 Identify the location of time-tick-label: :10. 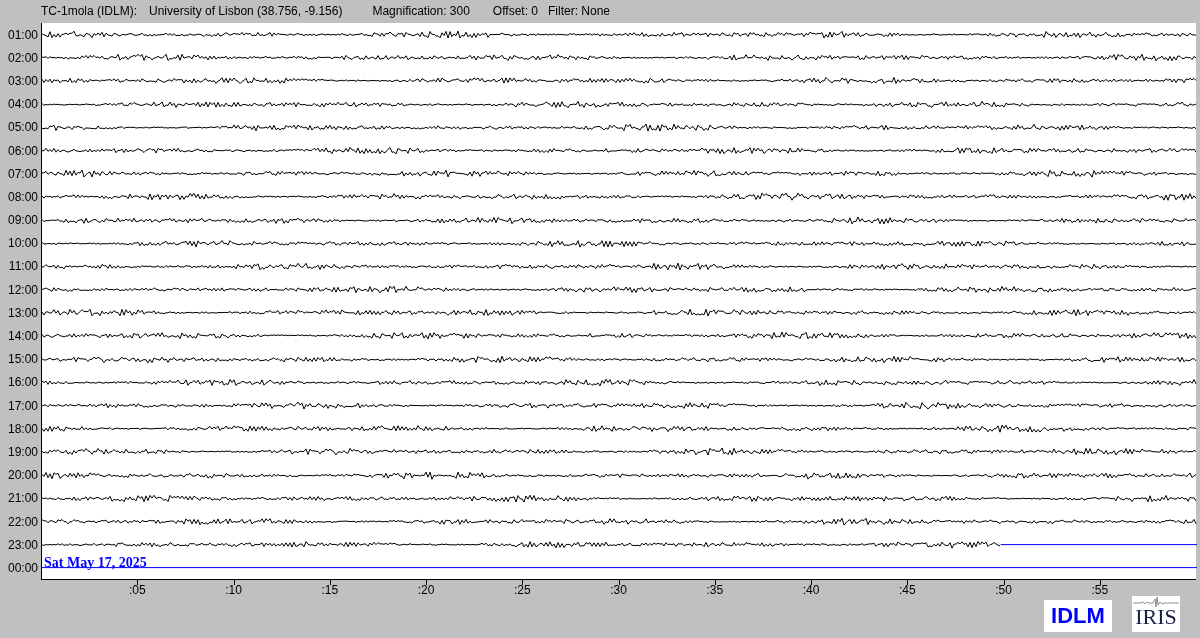
(233, 590).